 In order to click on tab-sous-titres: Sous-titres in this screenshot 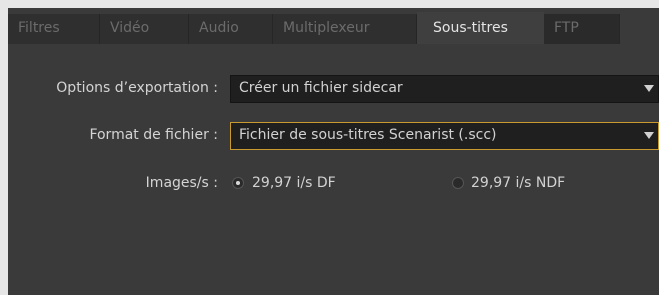, I will do `click(480, 28)`.